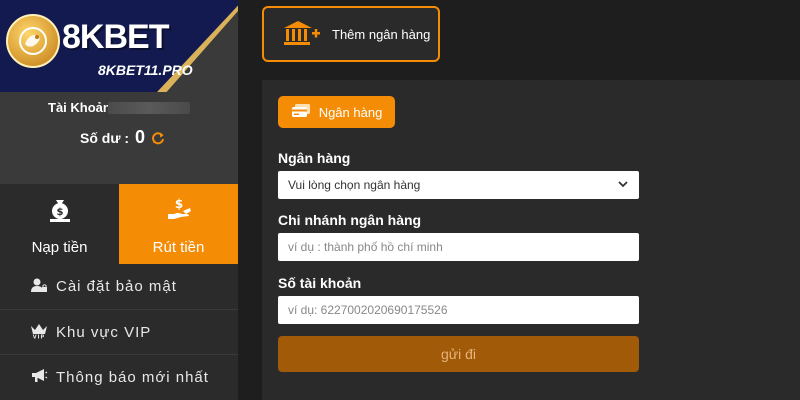 This screenshot has height=400, width=800. I want to click on withdraw-button: $ Rút tiền, so click(178, 224).